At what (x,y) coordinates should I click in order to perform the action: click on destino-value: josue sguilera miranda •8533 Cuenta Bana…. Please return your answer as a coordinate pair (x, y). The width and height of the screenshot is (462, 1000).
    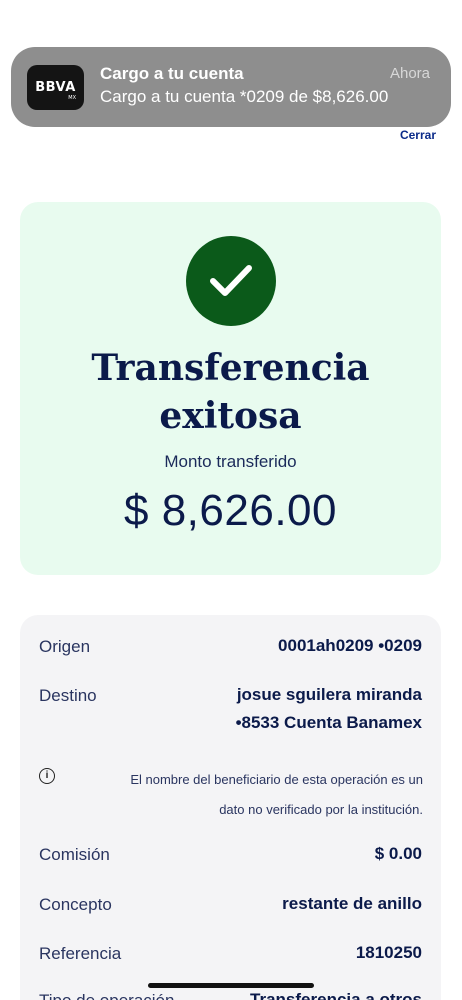
    Looking at the image, I should click on (329, 709).